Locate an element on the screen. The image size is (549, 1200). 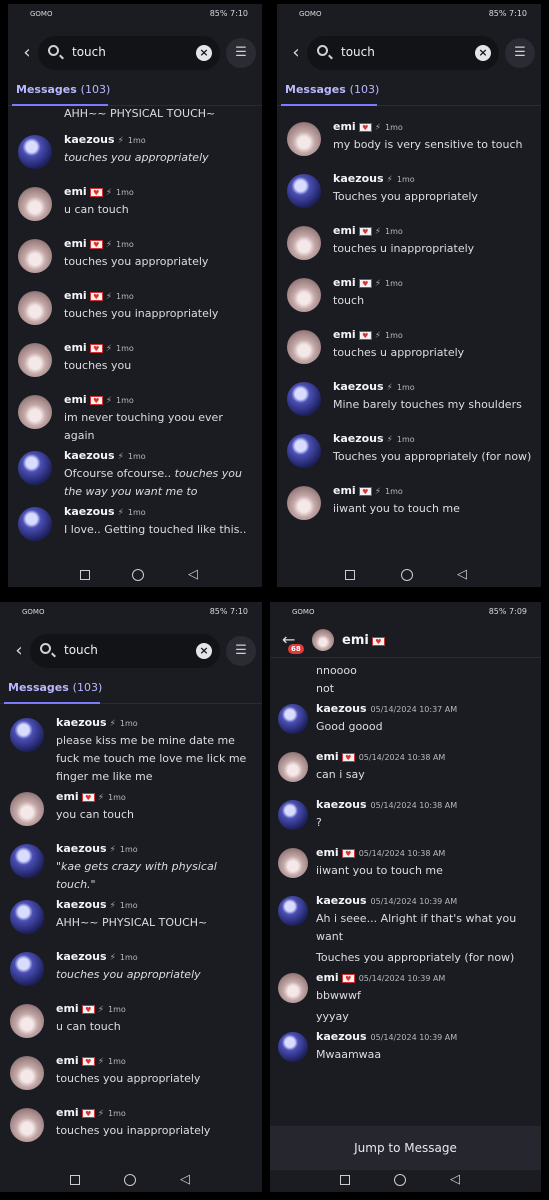
dm-title: emi ♥ is located at coordinates (363, 640).